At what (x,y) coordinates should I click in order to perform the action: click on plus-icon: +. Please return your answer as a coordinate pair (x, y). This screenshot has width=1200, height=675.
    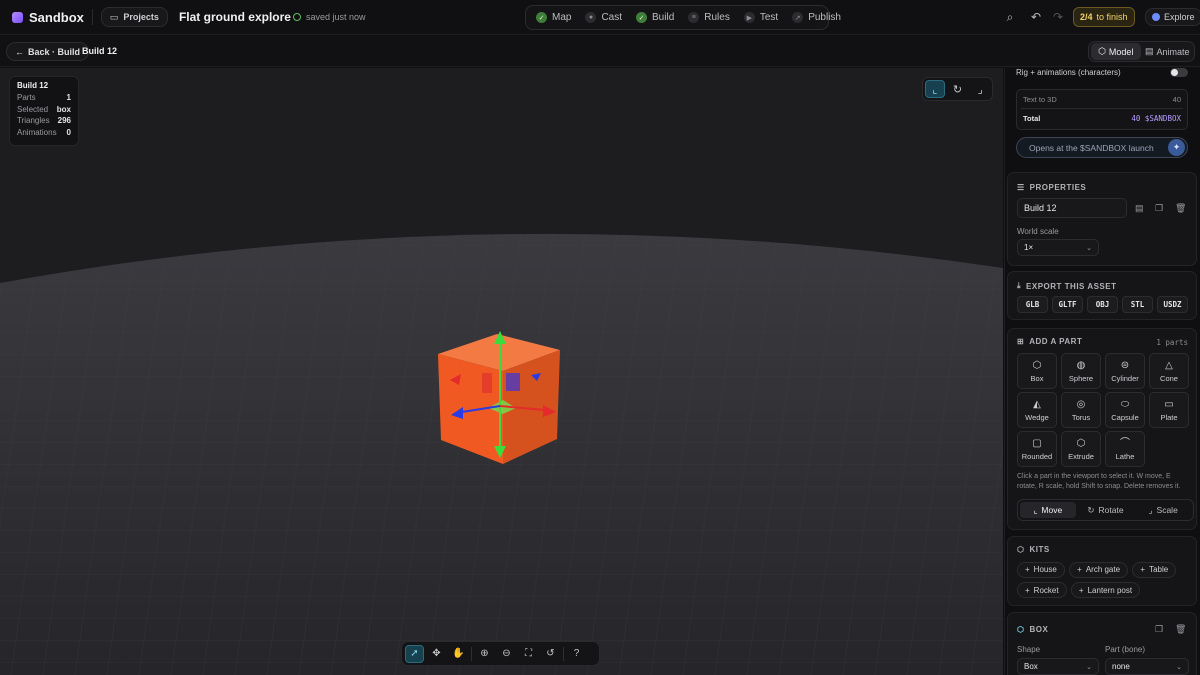
    Looking at the image, I should click on (1027, 590).